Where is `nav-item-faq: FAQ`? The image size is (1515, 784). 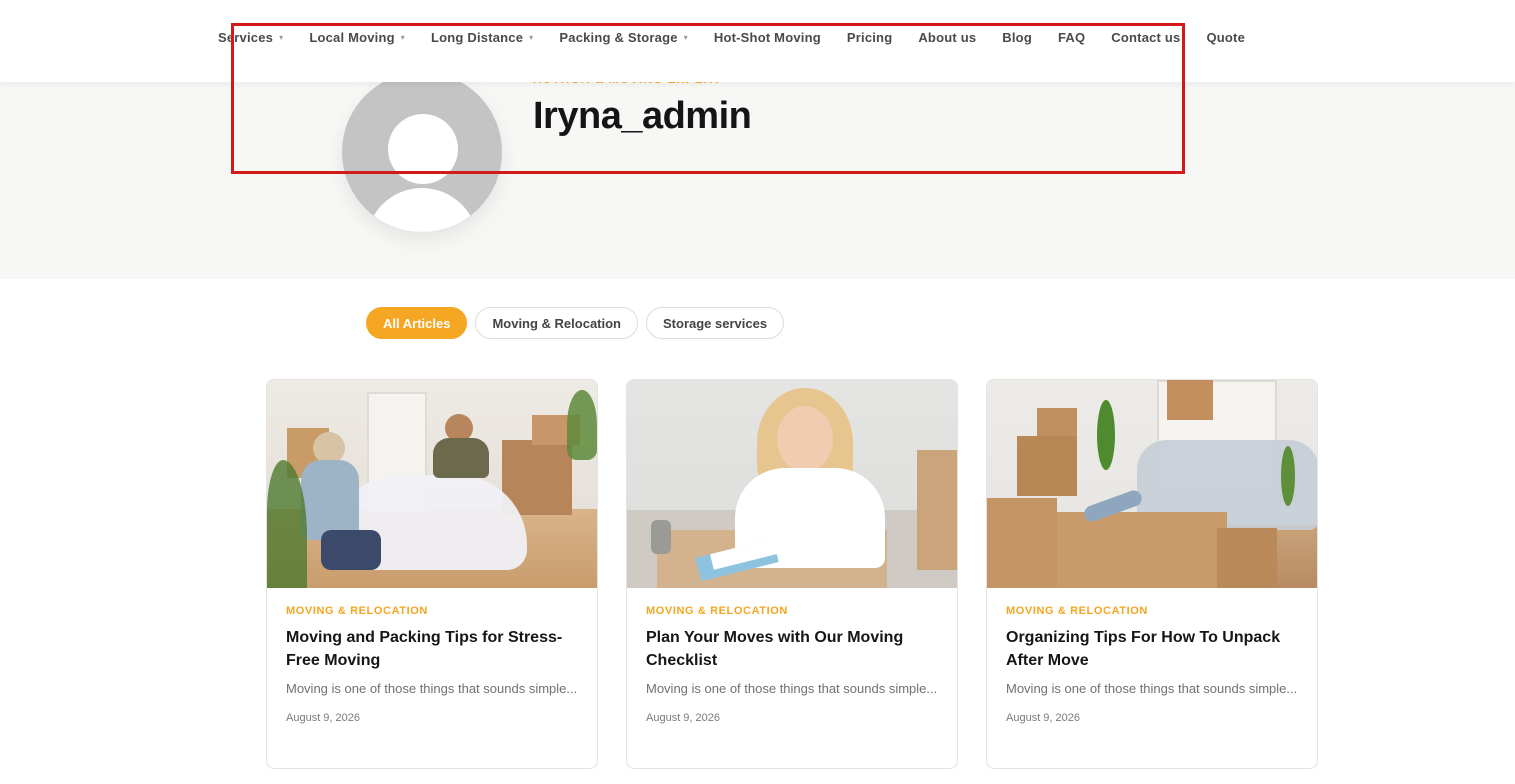
nav-item-faq: FAQ is located at coordinates (1071, 37).